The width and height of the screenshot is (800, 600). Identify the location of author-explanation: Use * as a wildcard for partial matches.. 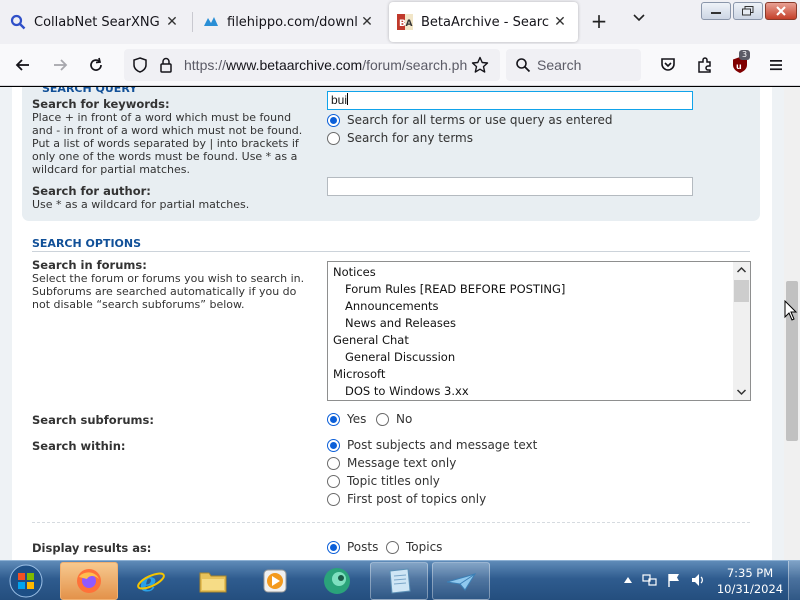
(141, 204).